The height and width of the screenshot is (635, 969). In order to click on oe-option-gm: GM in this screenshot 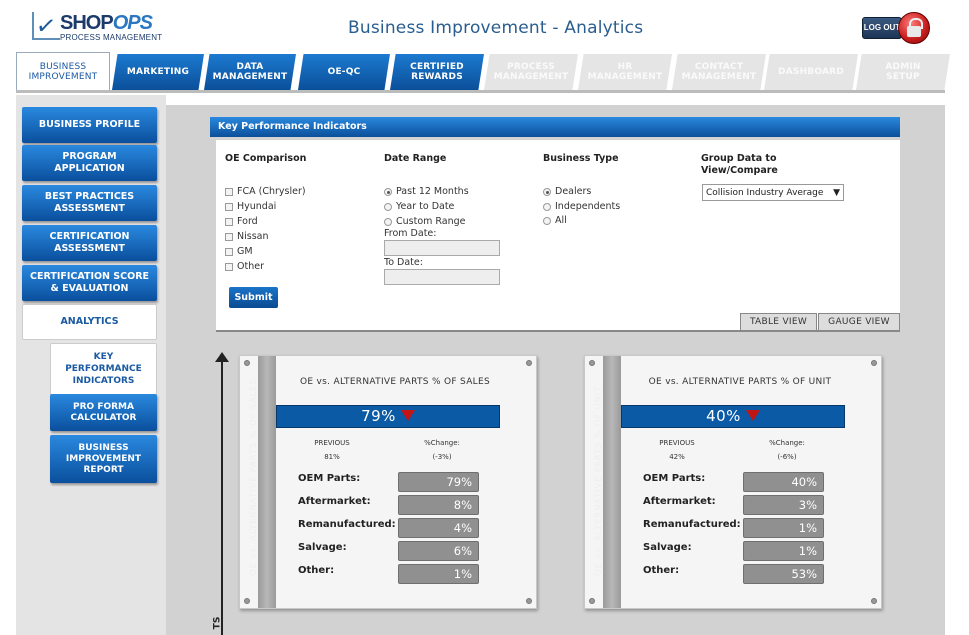, I will do `click(239, 251)`.